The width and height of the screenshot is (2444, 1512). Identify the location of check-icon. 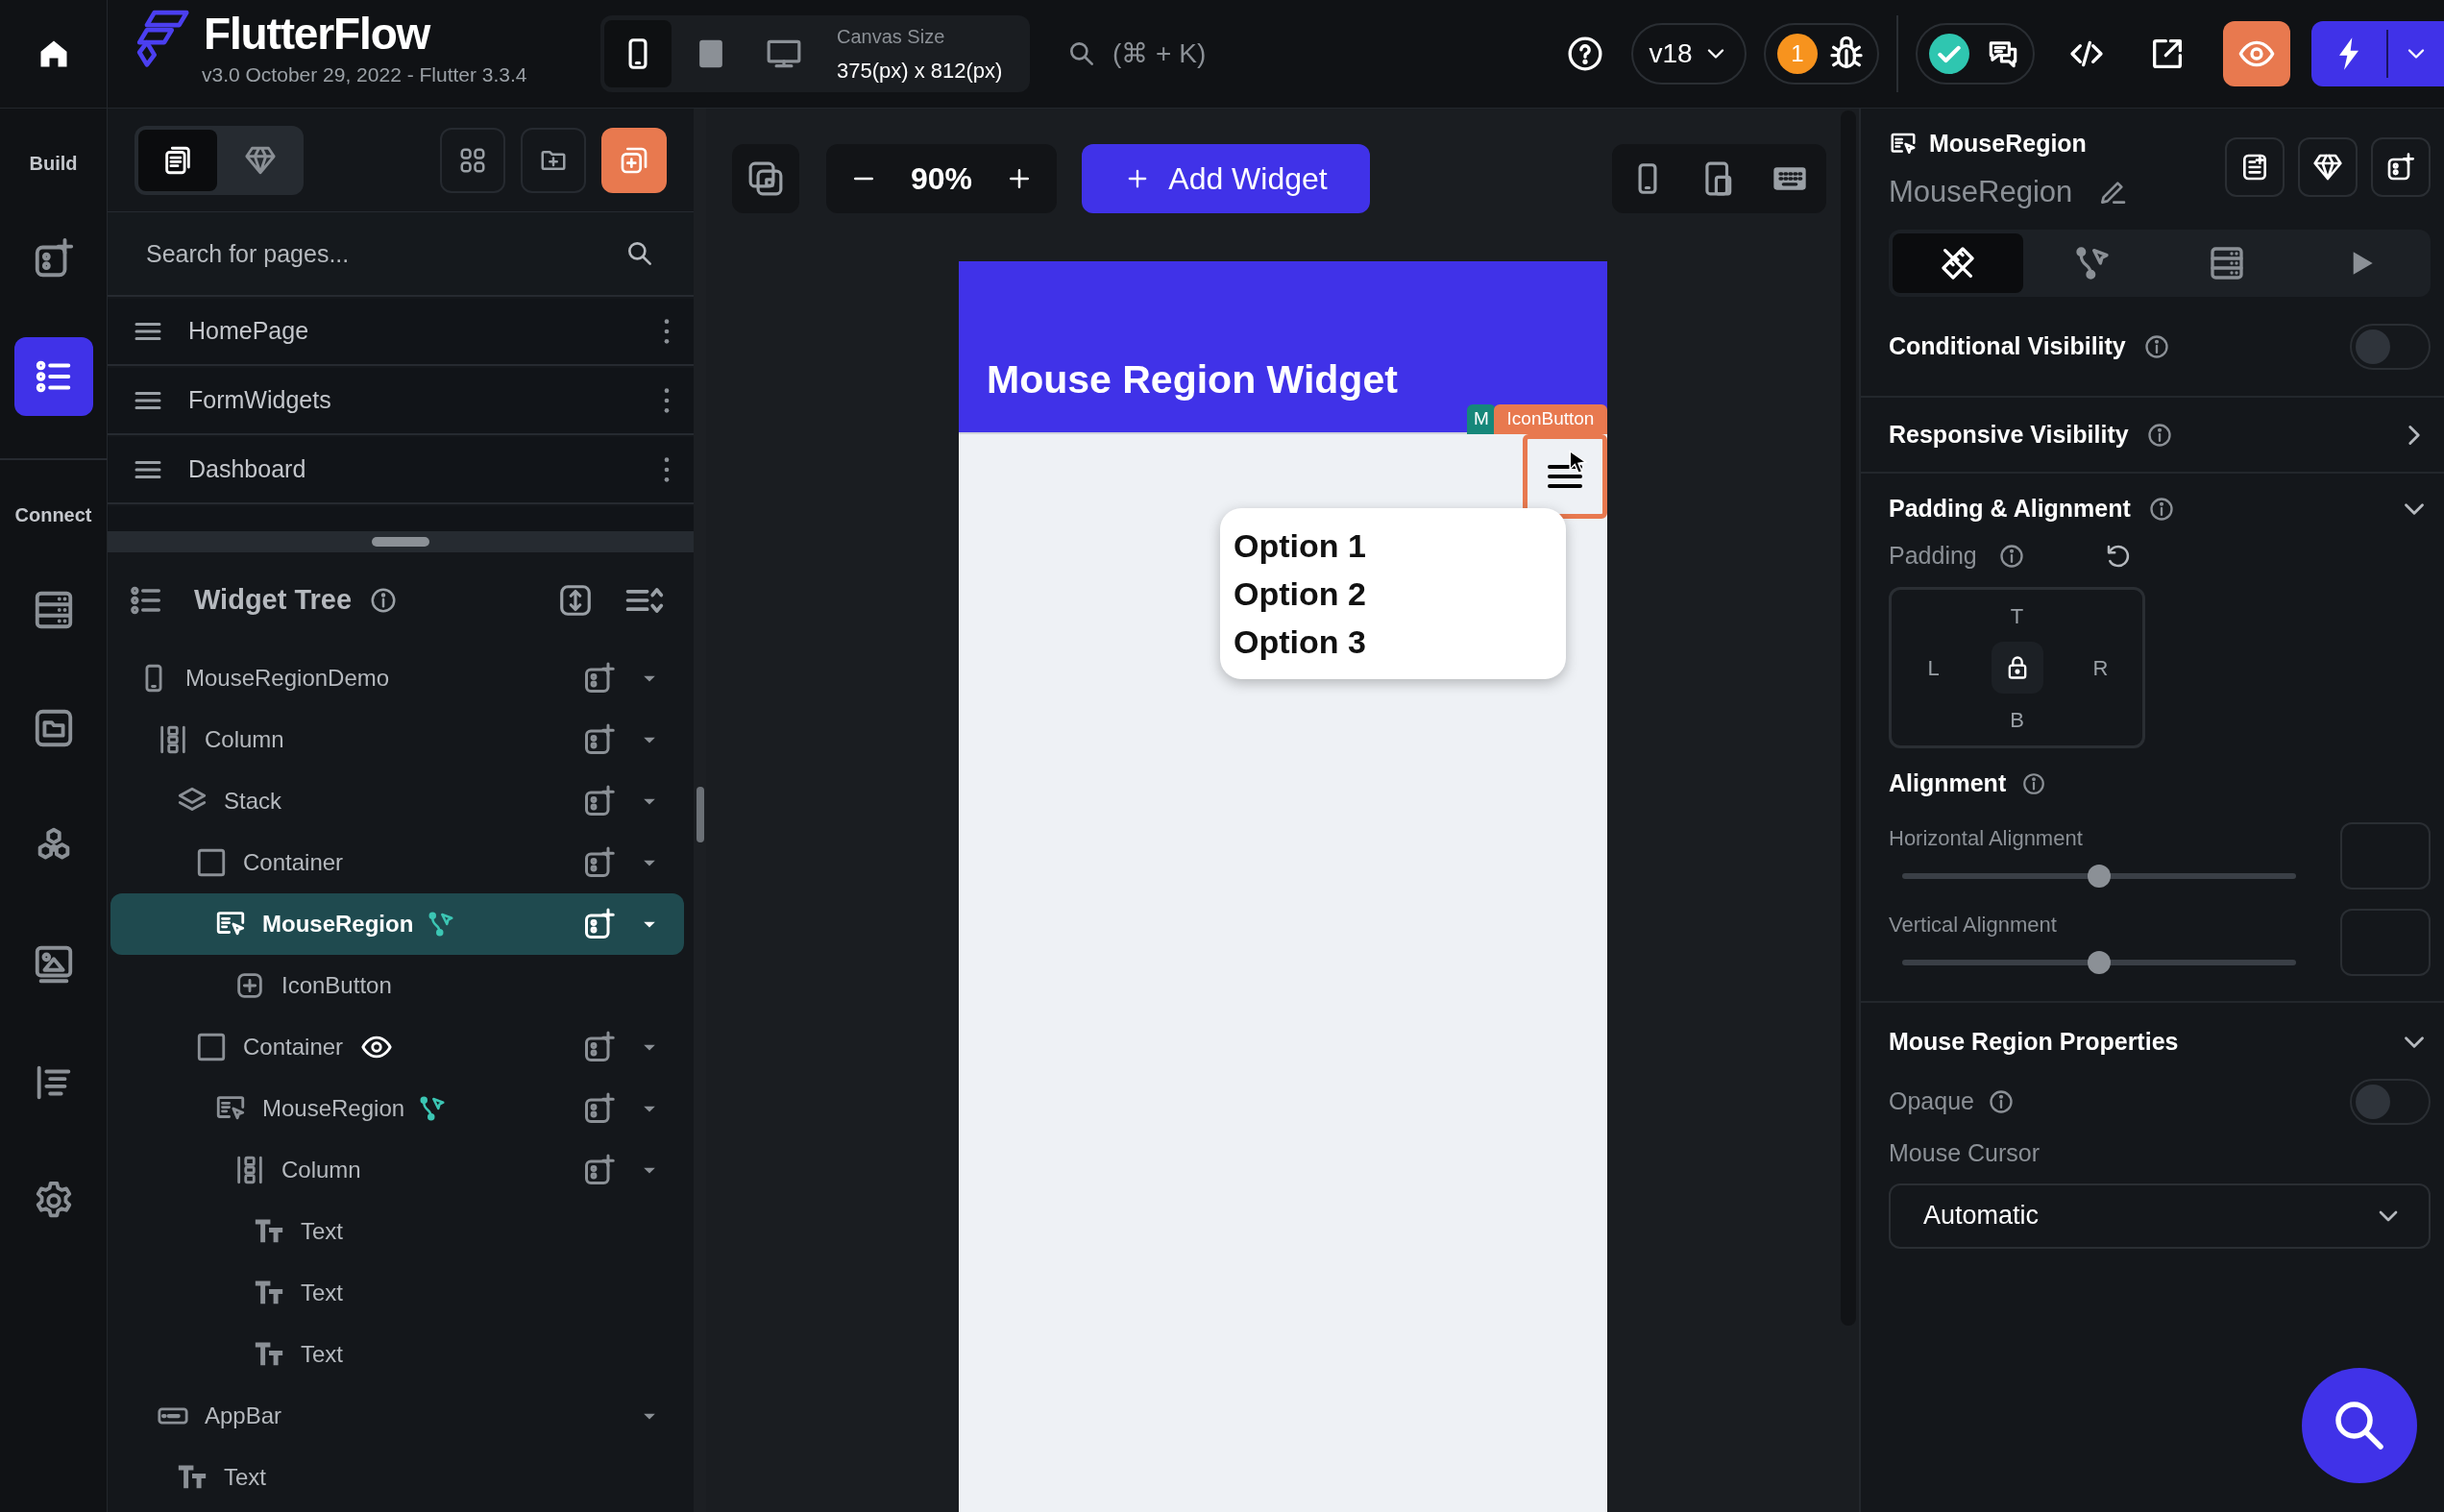
(1949, 54).